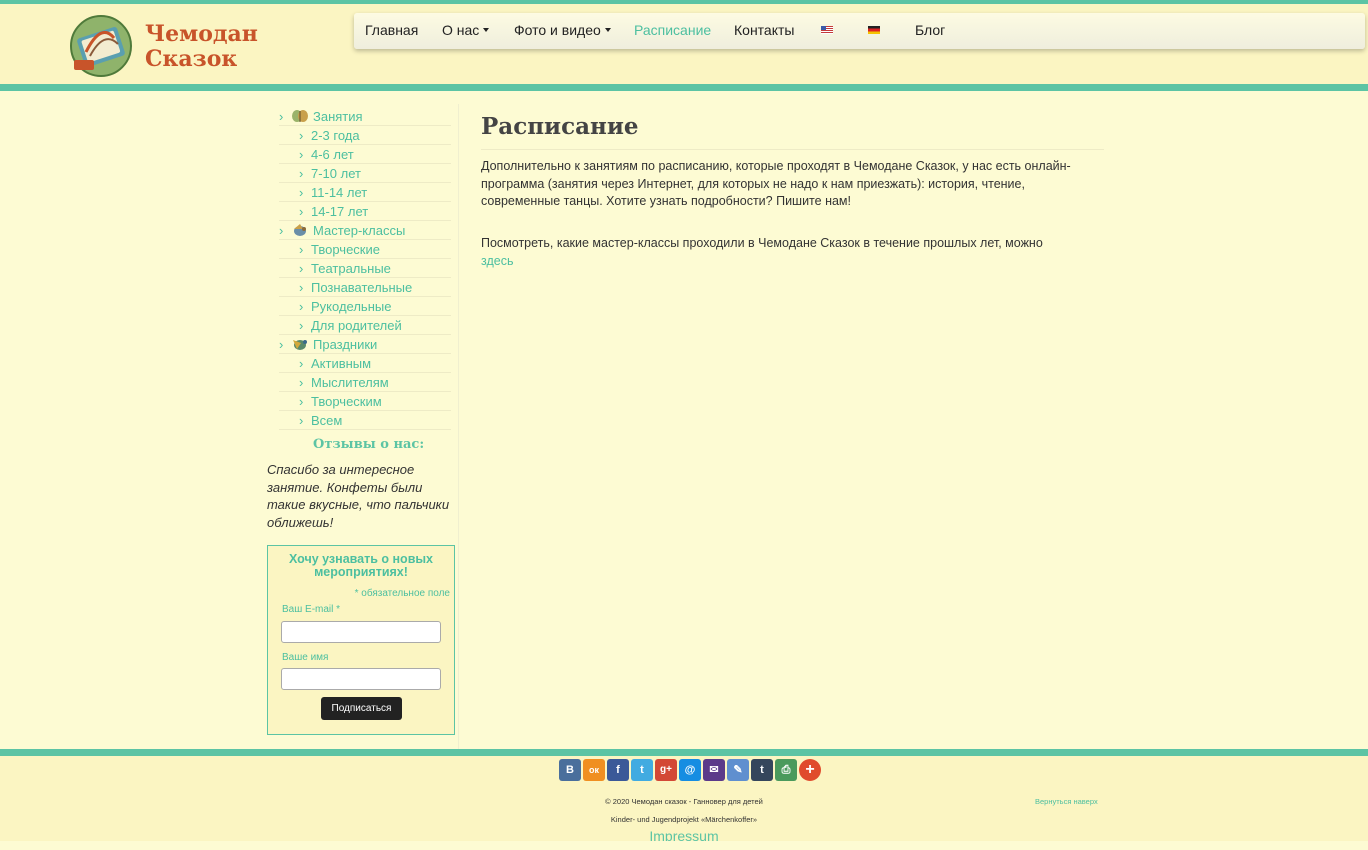  What do you see at coordinates (359, 230) in the screenshot?
I see `sidebar-item-label: Мастер-классы` at bounding box center [359, 230].